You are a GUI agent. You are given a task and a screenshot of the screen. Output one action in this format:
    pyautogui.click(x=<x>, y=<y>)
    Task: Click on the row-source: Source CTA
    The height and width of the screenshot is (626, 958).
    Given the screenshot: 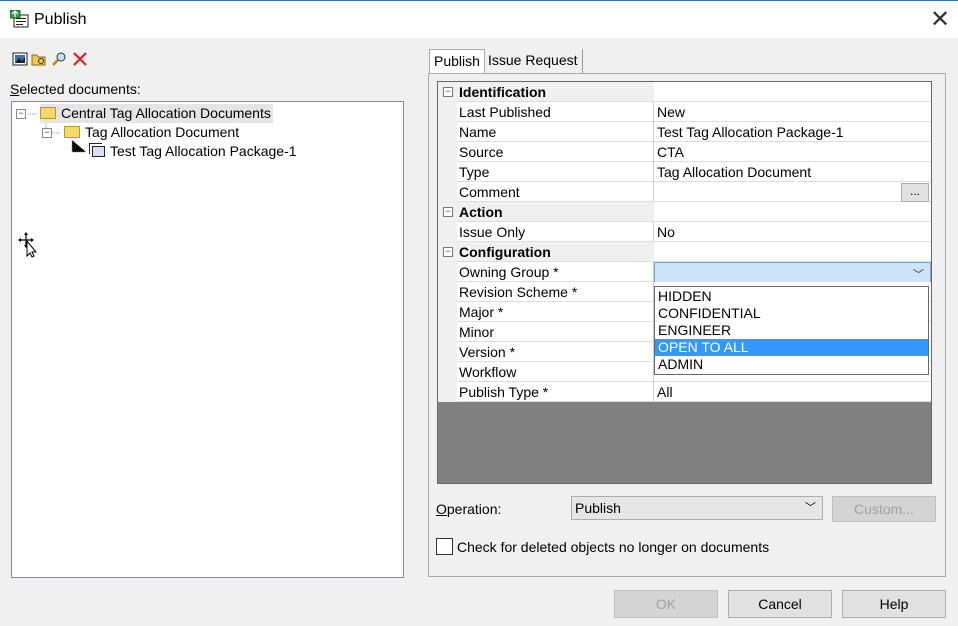 What is the action you would take?
    pyautogui.click(x=684, y=152)
    